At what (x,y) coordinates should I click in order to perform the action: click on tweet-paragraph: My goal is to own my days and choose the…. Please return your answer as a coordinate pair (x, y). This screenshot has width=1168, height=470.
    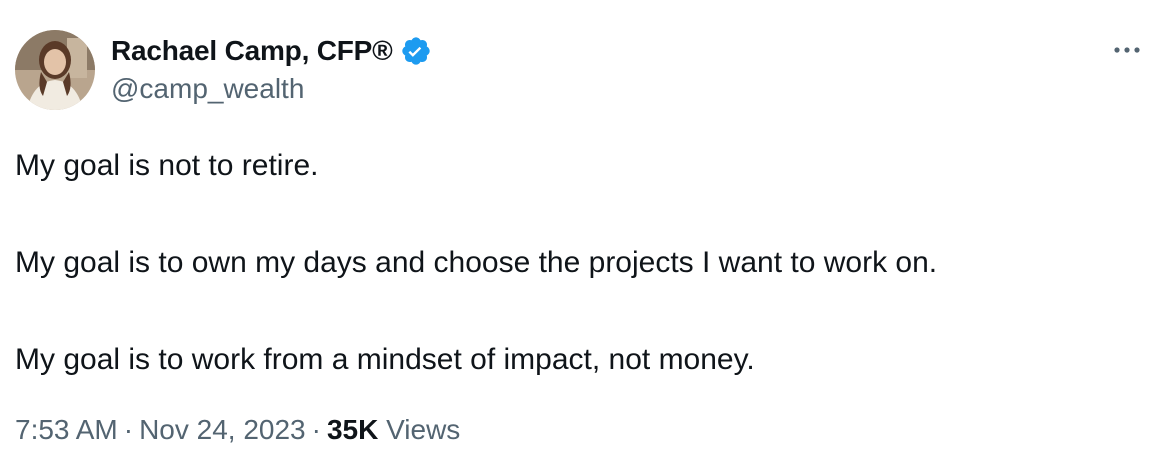
    Looking at the image, I should click on (476, 262).